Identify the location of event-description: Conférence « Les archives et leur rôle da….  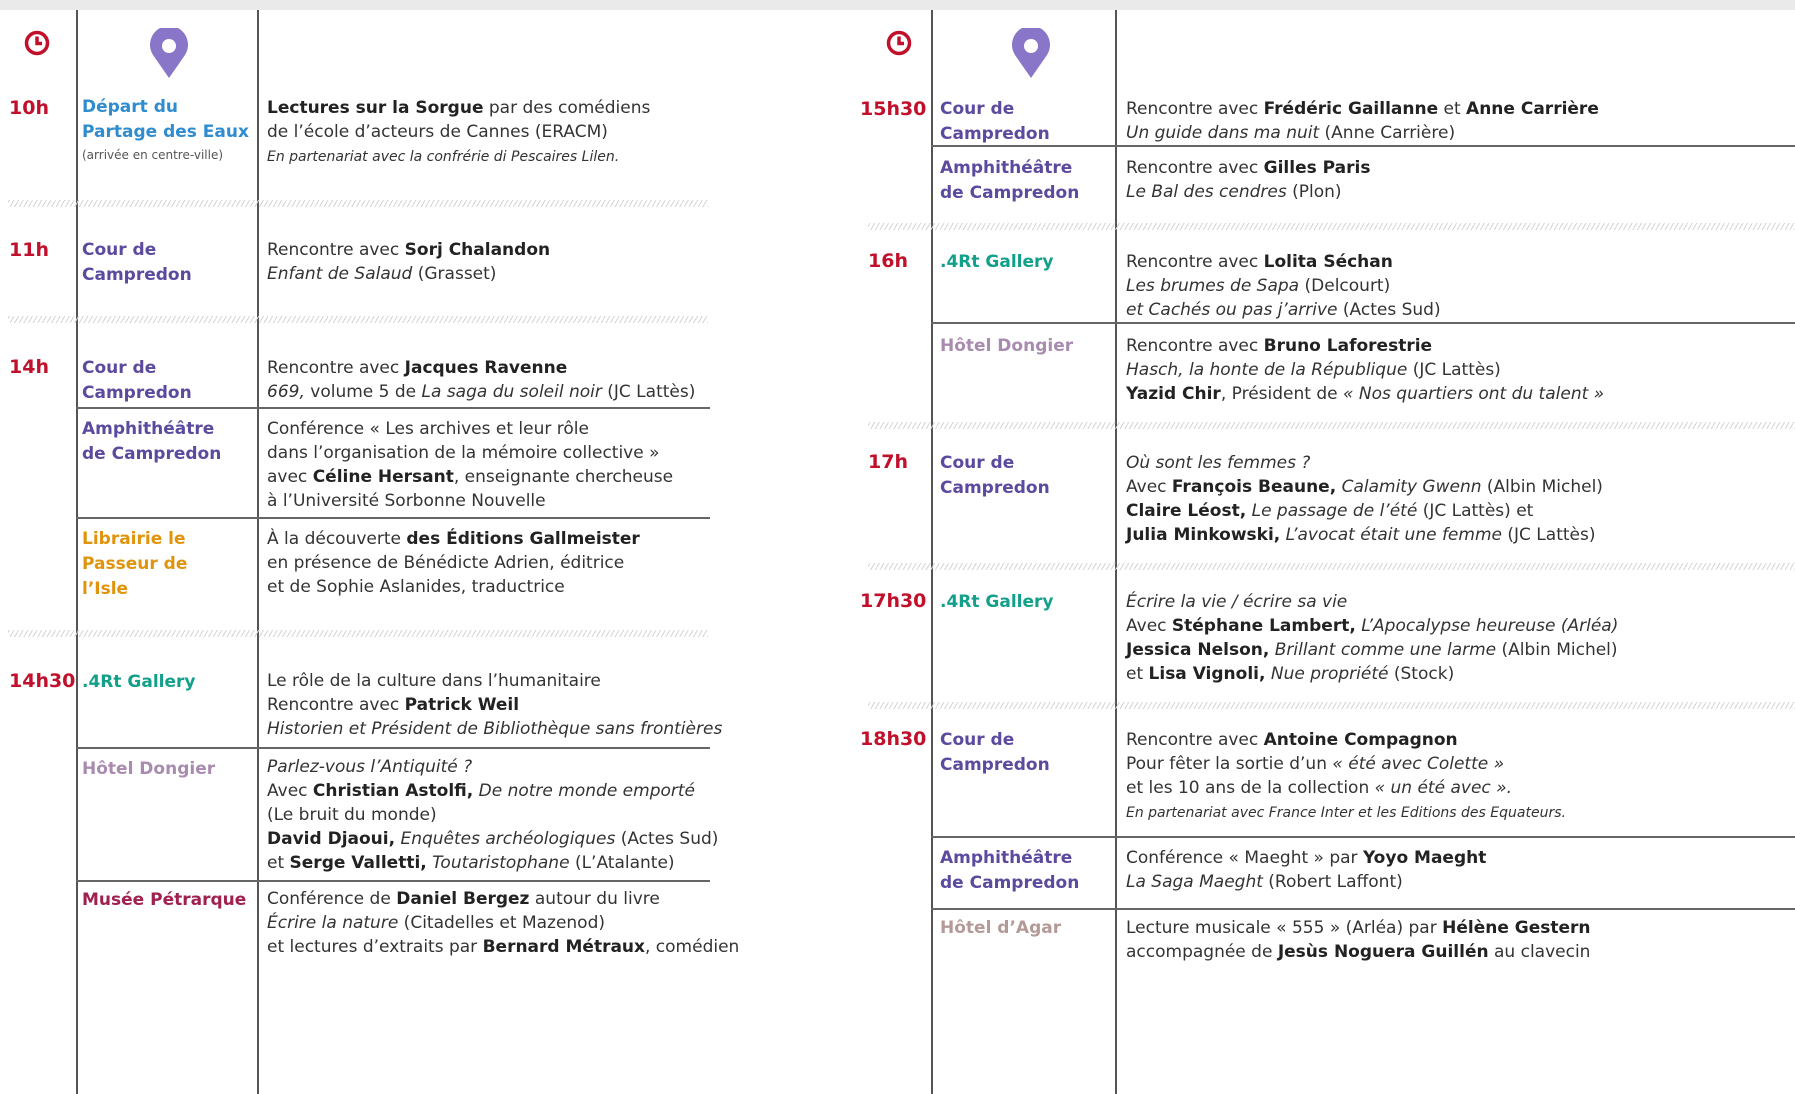
(532, 465).